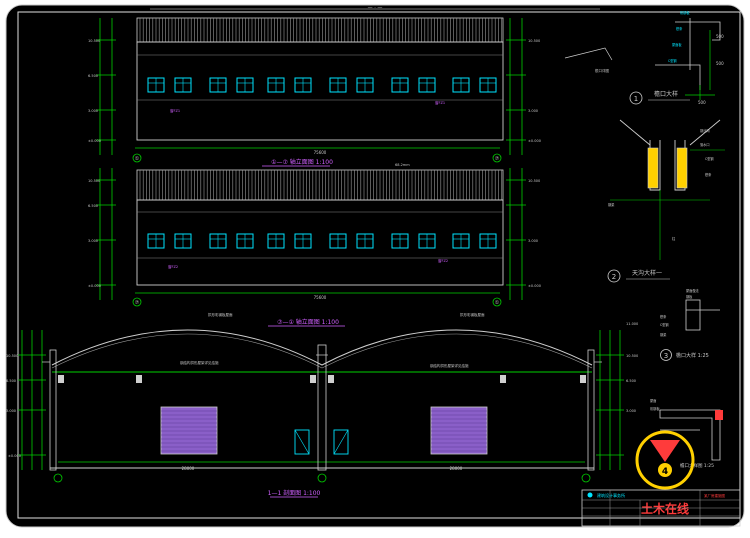 Image resolution: width=750 pixels, height=538 pixels. What do you see at coordinates (666, 94) in the screenshot?
I see `detail-1-label: 檐口大样` at bounding box center [666, 94].